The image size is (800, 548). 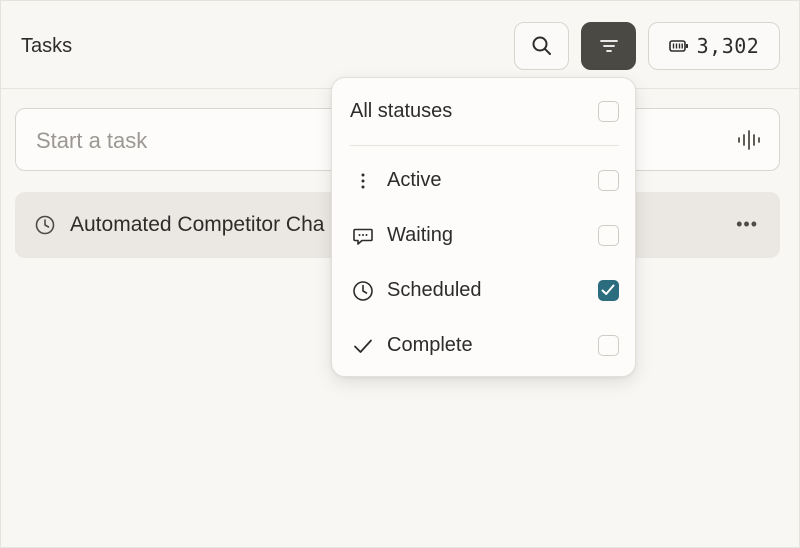 What do you see at coordinates (608, 345) in the screenshot?
I see `complete-checkbox` at bounding box center [608, 345].